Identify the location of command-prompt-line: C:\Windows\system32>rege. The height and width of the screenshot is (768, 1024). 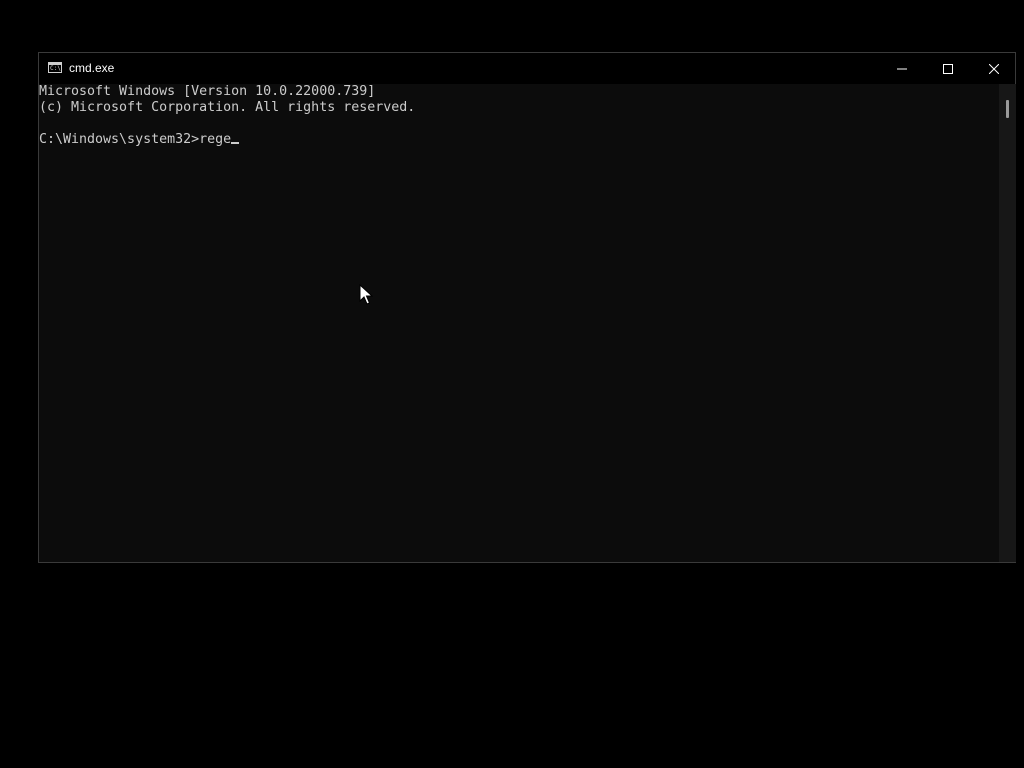
(139, 140).